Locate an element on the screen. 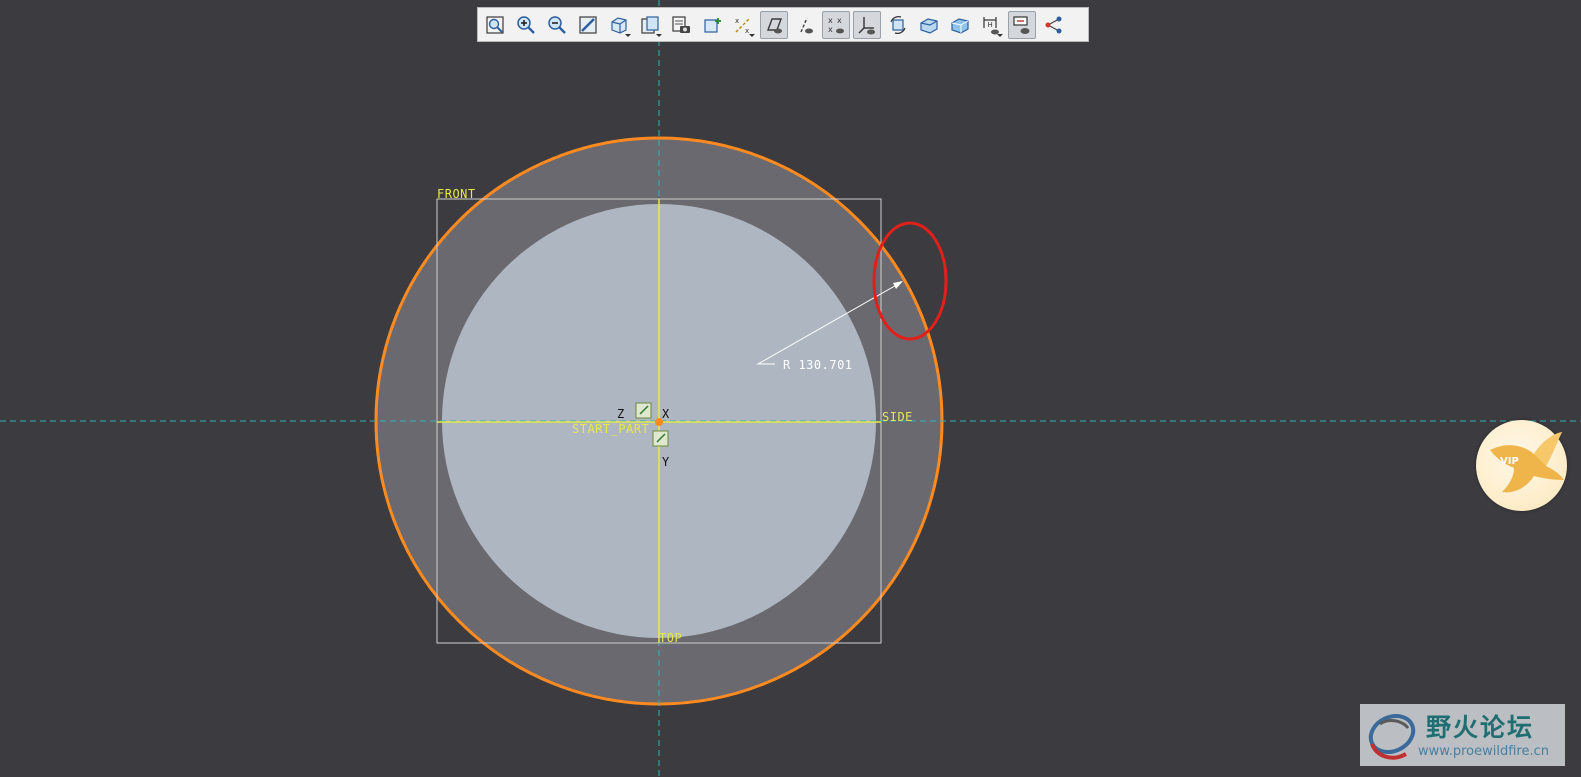  repaint-button is located at coordinates (588, 25).